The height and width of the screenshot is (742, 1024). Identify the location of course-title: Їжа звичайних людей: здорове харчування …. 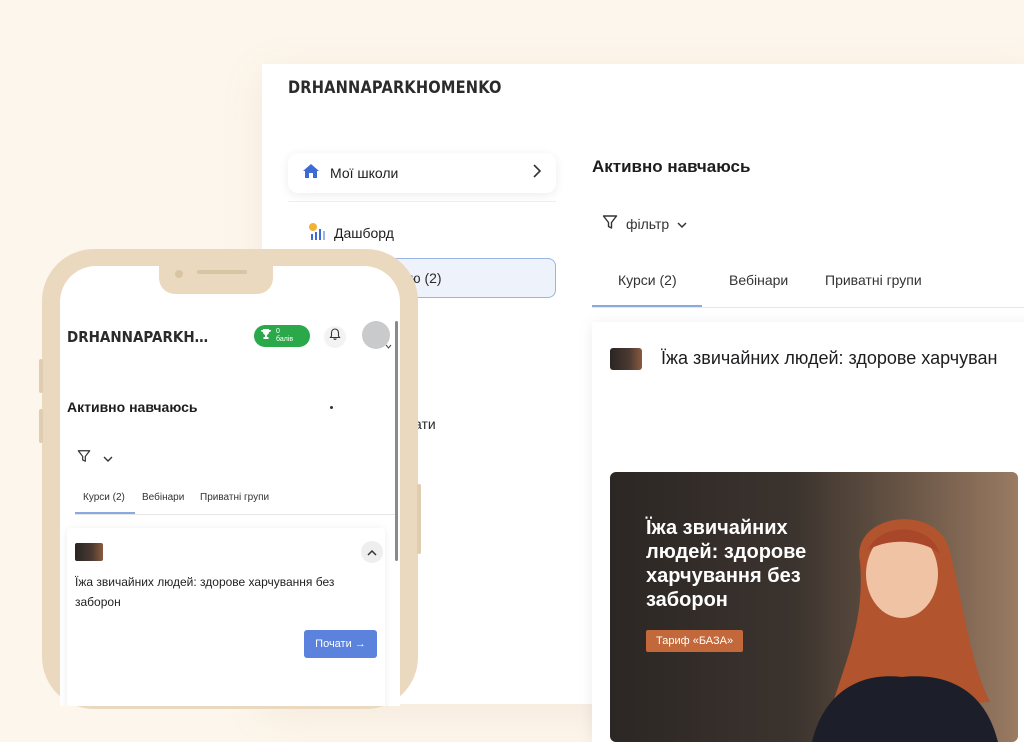
(220, 592).